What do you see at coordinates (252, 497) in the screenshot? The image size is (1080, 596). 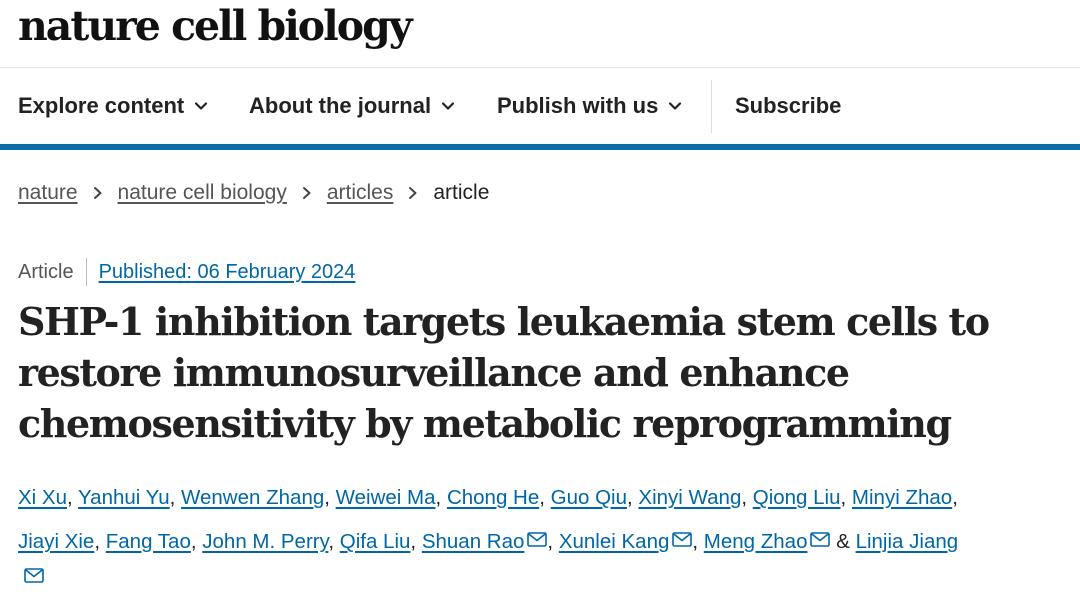 I see `author-link: Wenwen Zhang` at bounding box center [252, 497].